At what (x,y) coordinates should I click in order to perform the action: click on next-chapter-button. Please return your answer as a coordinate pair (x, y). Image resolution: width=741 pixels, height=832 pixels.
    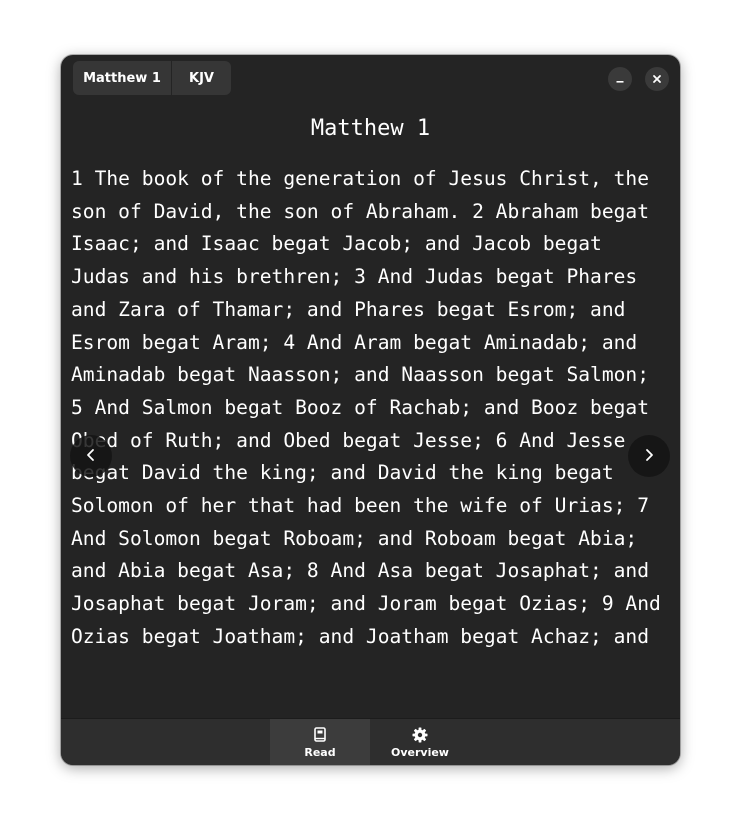
    Looking at the image, I should click on (649, 456).